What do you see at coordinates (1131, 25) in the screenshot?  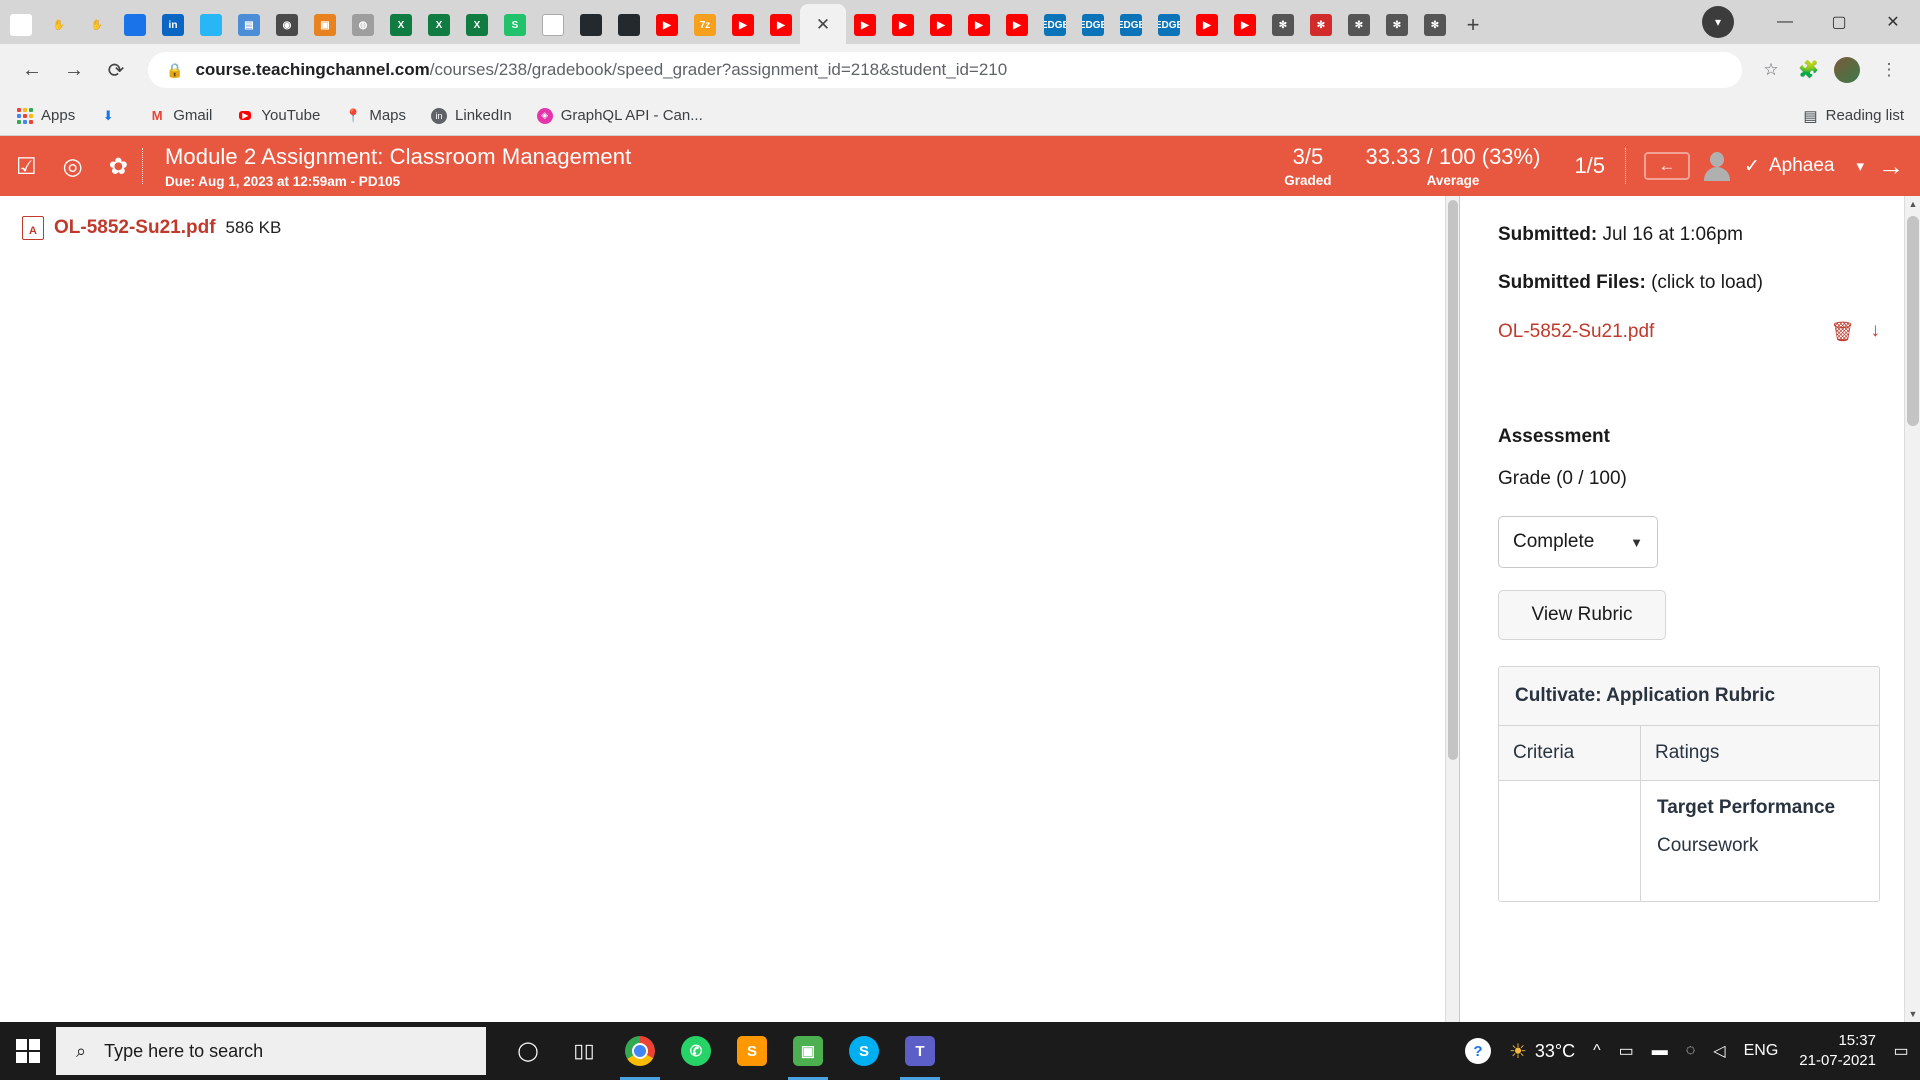 I see `browser-tab-29: EDGE` at bounding box center [1131, 25].